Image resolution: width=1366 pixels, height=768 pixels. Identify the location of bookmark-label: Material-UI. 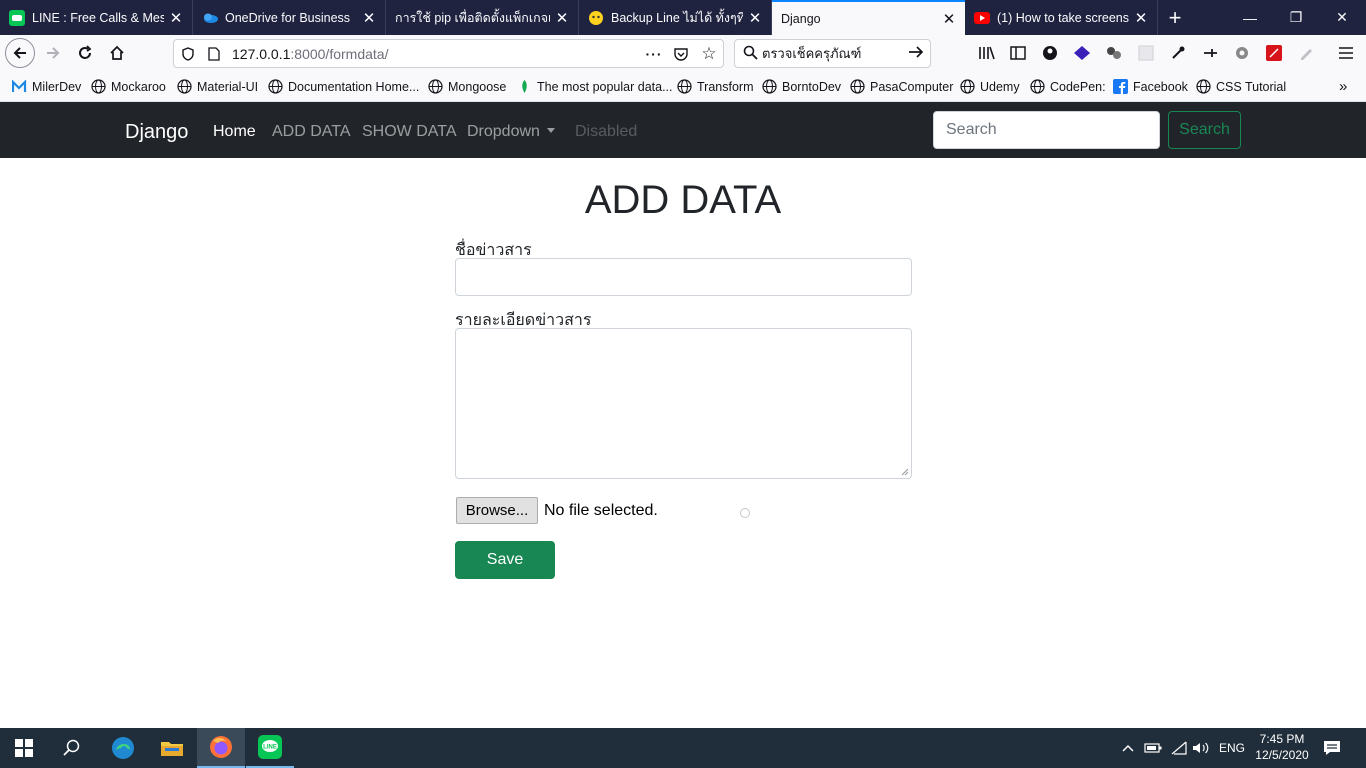
(228, 86).